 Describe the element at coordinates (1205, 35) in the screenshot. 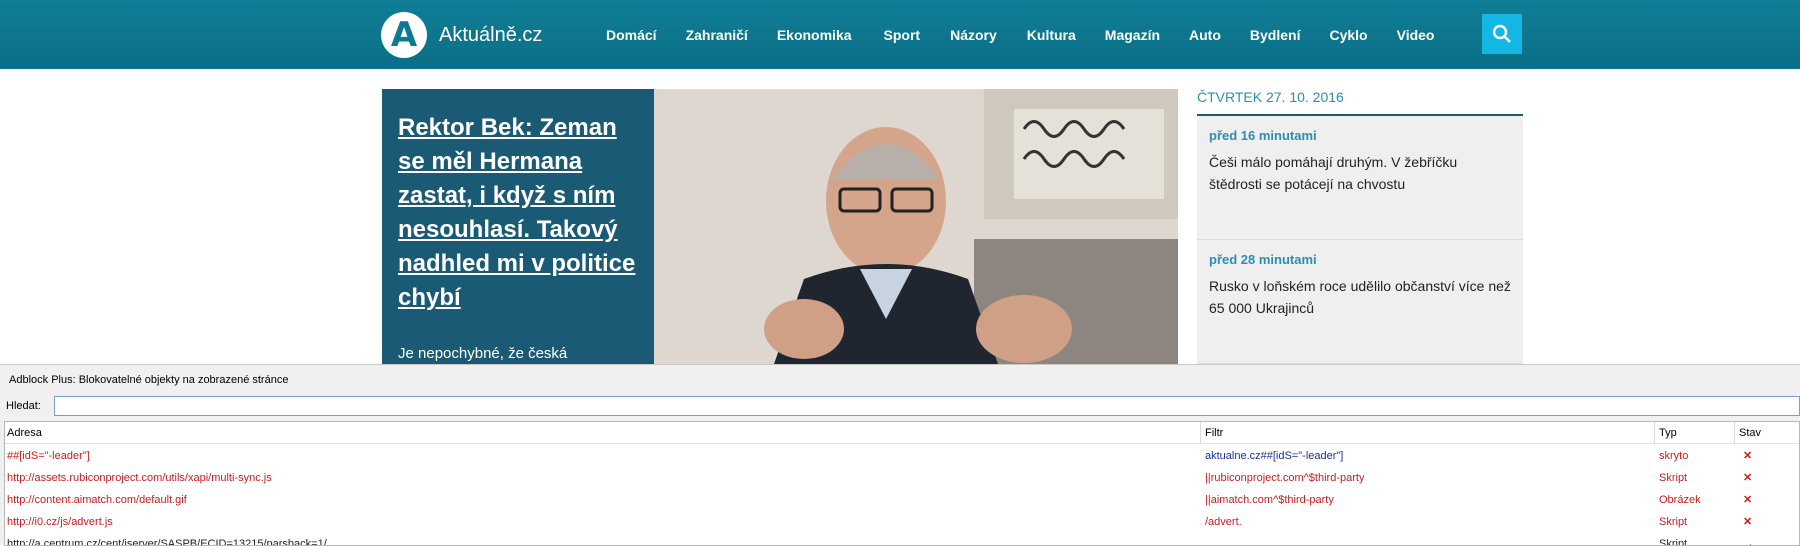

I see `nav-item-auto: Auto` at that location.